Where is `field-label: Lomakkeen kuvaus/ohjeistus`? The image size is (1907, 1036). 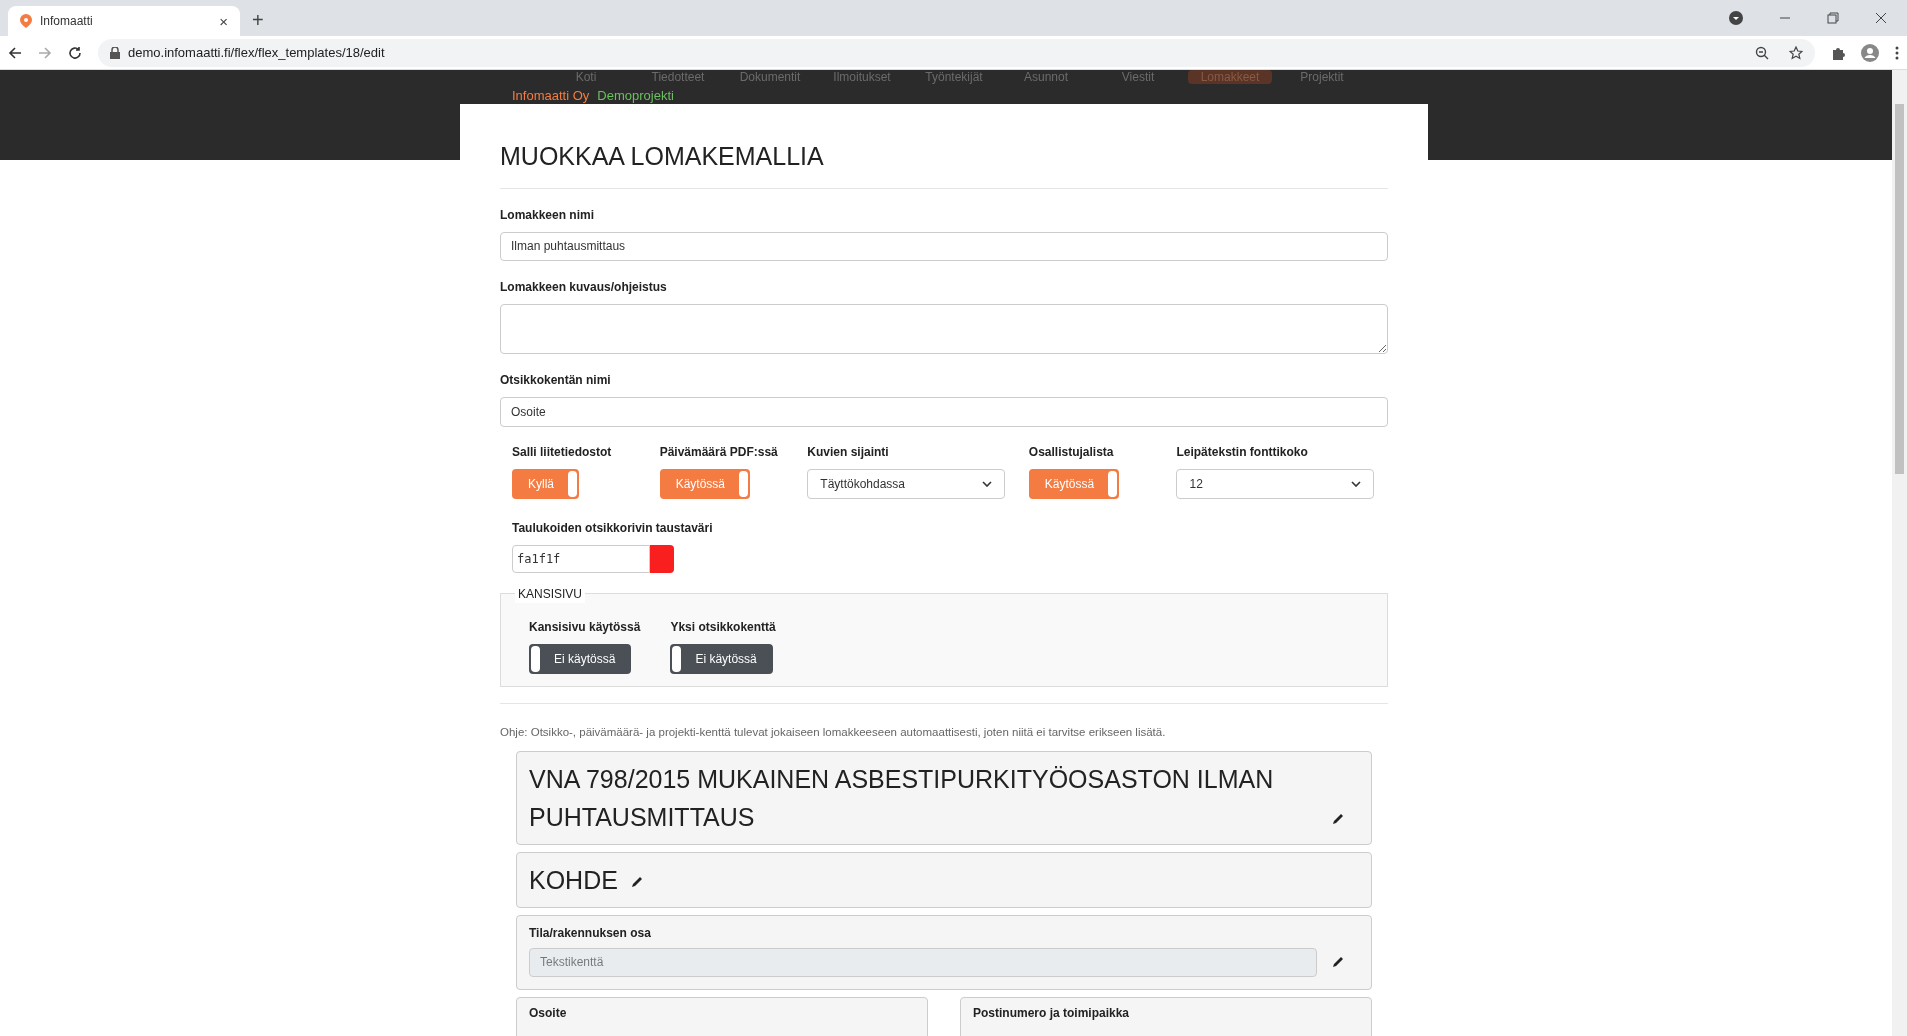 field-label: Lomakkeen kuvaus/ohjeistus is located at coordinates (584, 287).